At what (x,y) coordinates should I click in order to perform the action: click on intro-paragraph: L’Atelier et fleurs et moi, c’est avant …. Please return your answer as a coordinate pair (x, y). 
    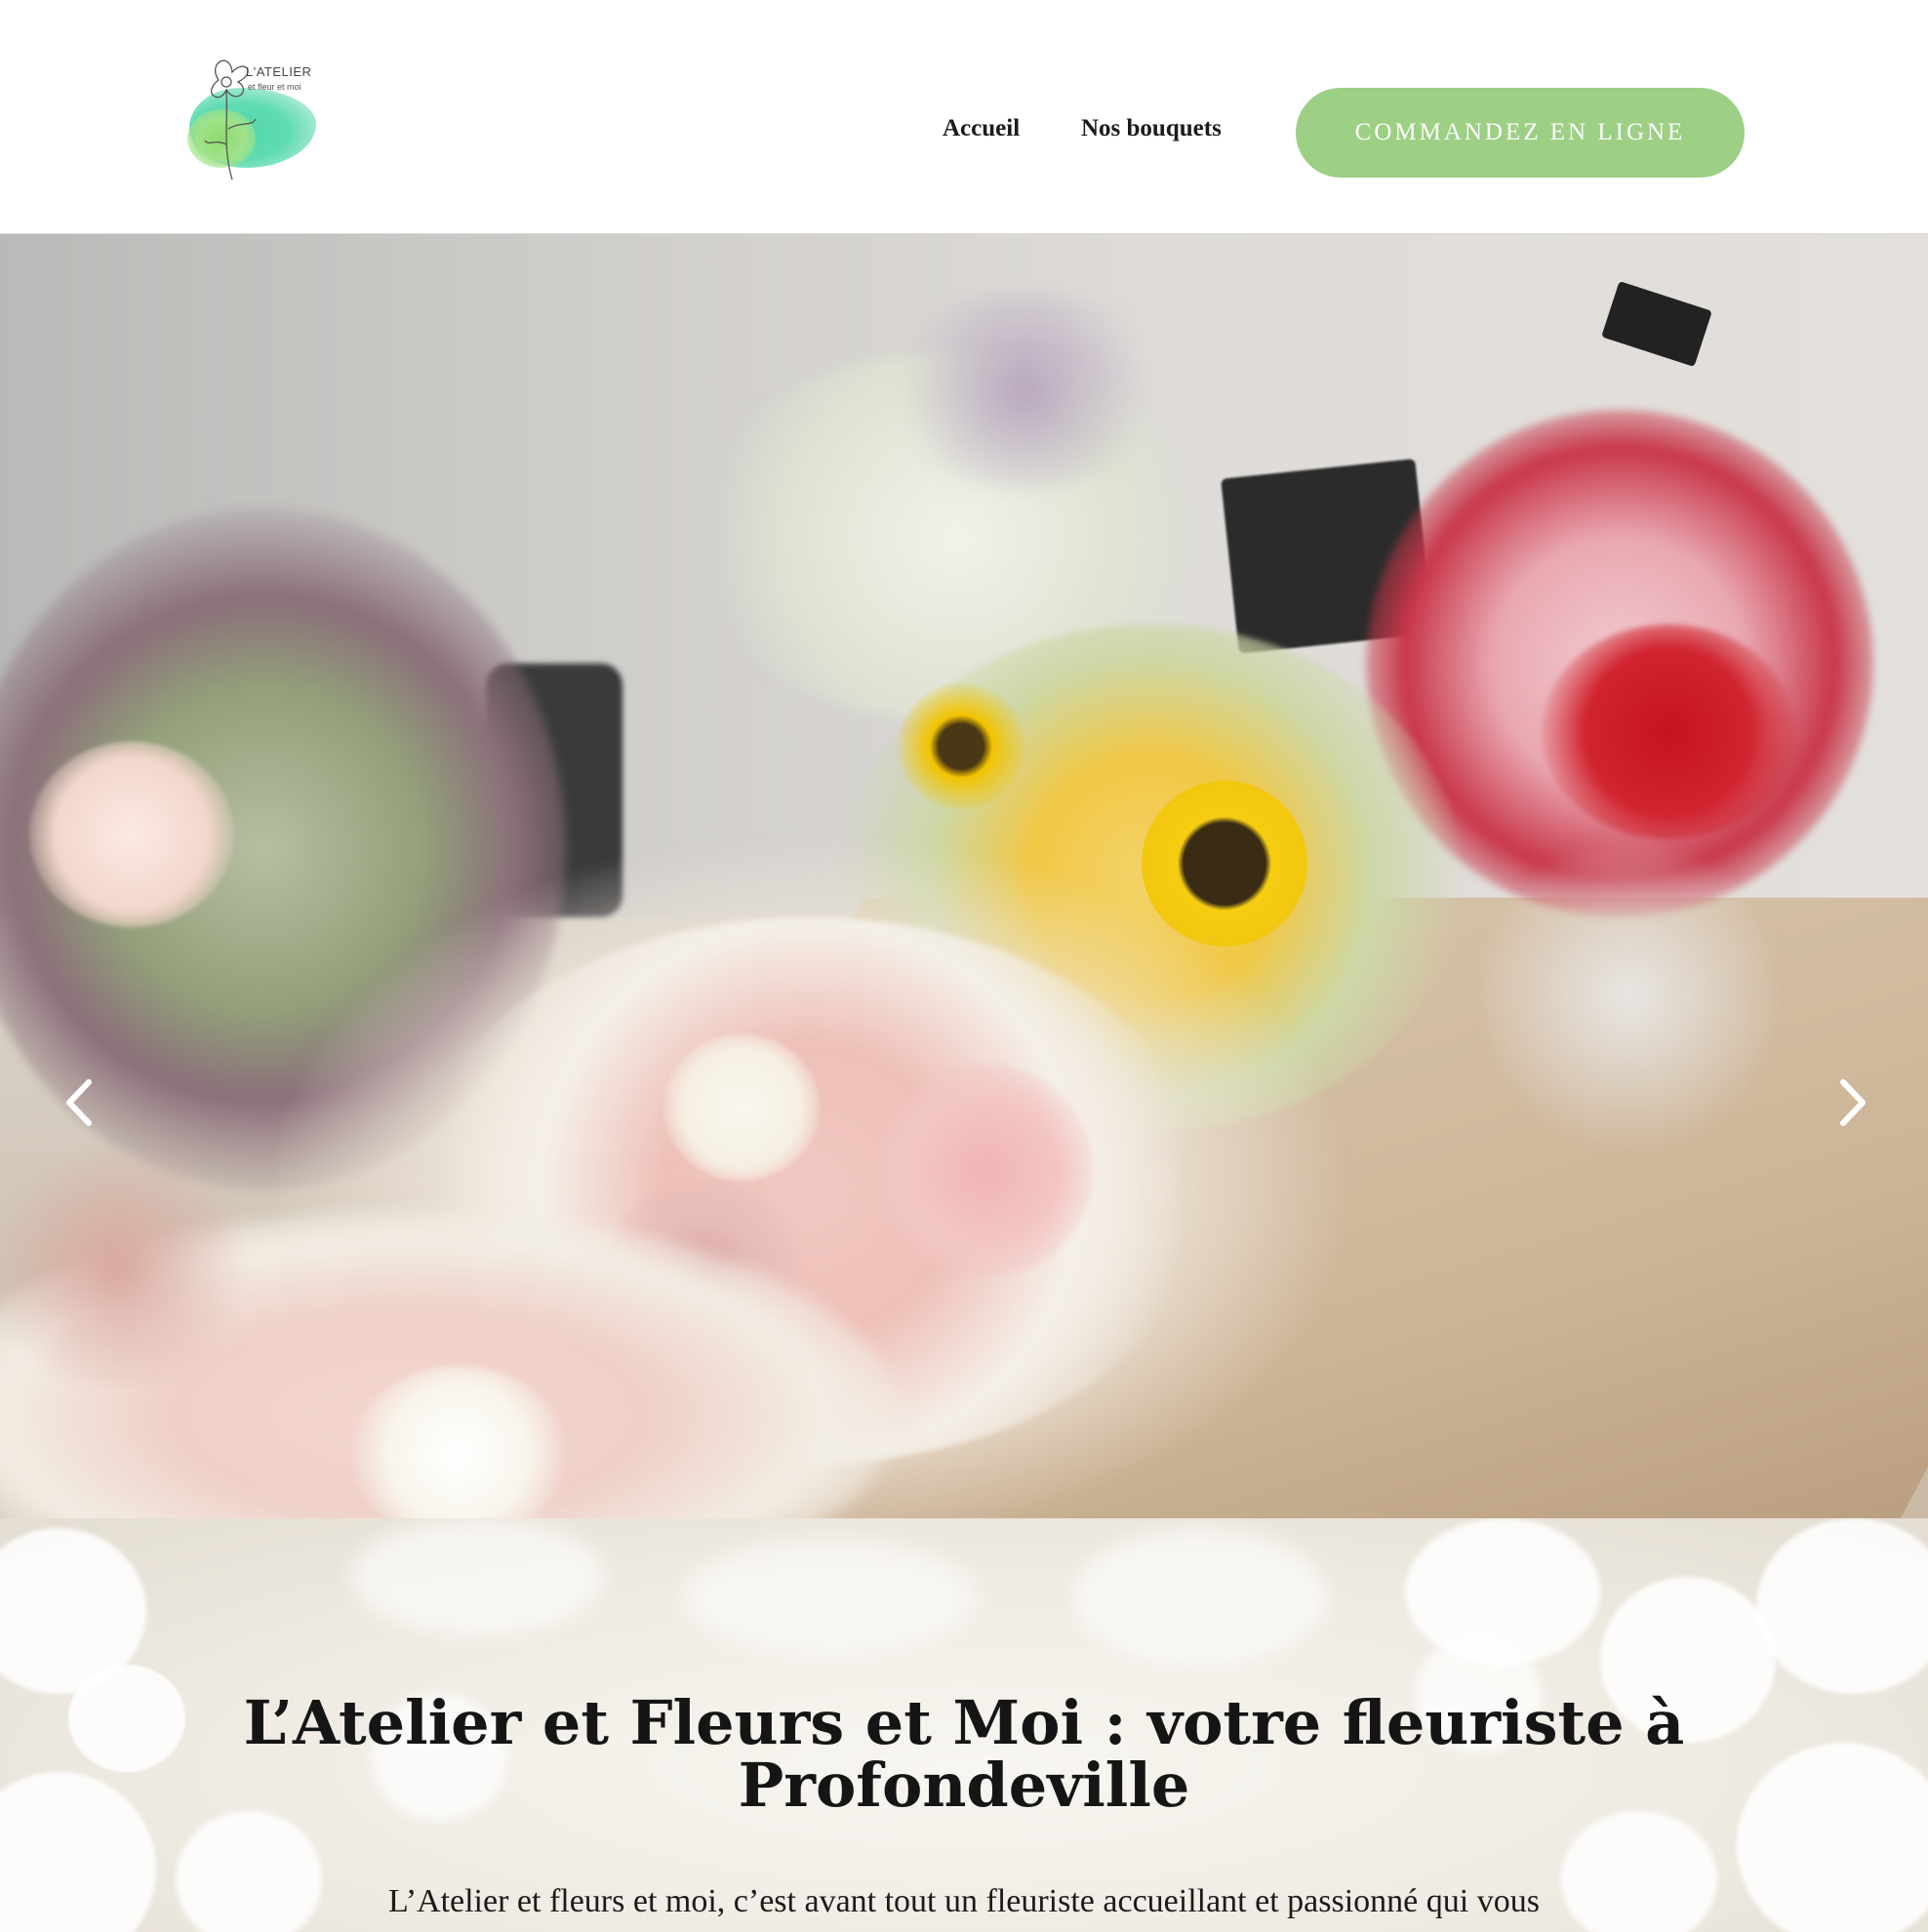
    Looking at the image, I should click on (964, 1901).